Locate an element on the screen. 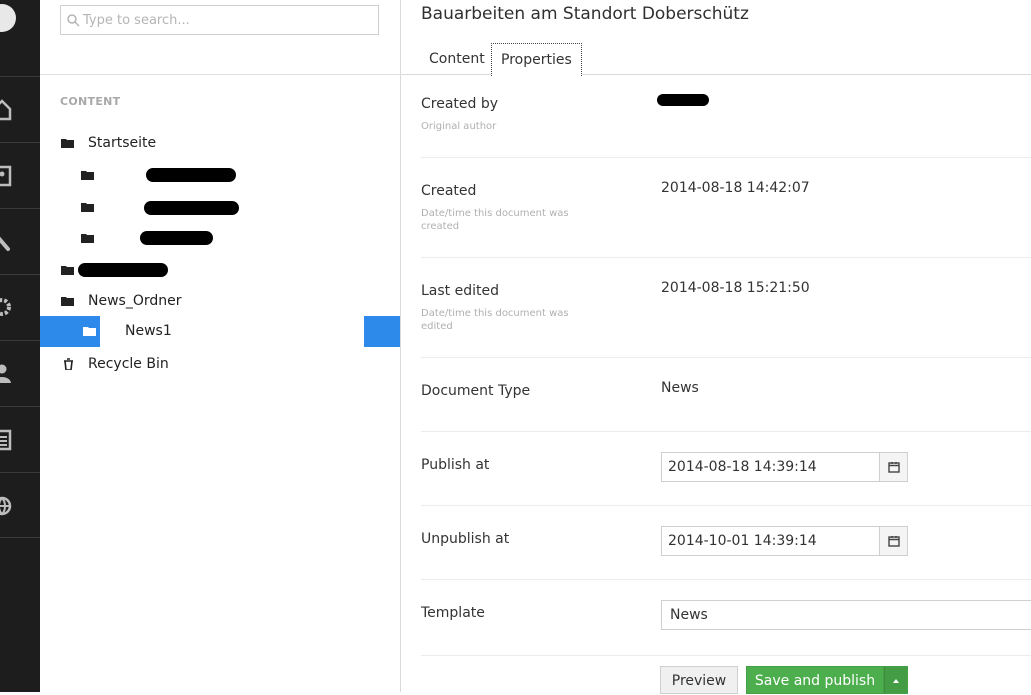 This screenshot has width=1031, height=695. property-label: Created by is located at coordinates (460, 104).